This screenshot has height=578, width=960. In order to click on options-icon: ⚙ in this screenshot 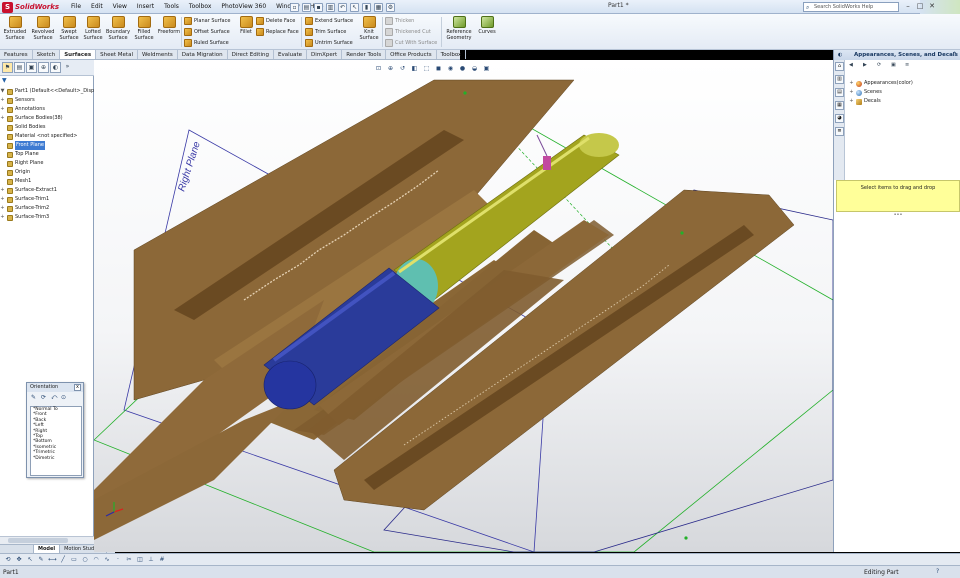, I will do `click(390, 7)`.